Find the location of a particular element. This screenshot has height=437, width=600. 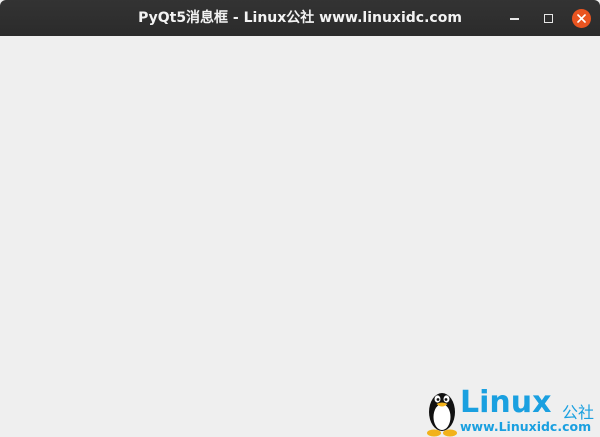

close-button is located at coordinates (581, 18).